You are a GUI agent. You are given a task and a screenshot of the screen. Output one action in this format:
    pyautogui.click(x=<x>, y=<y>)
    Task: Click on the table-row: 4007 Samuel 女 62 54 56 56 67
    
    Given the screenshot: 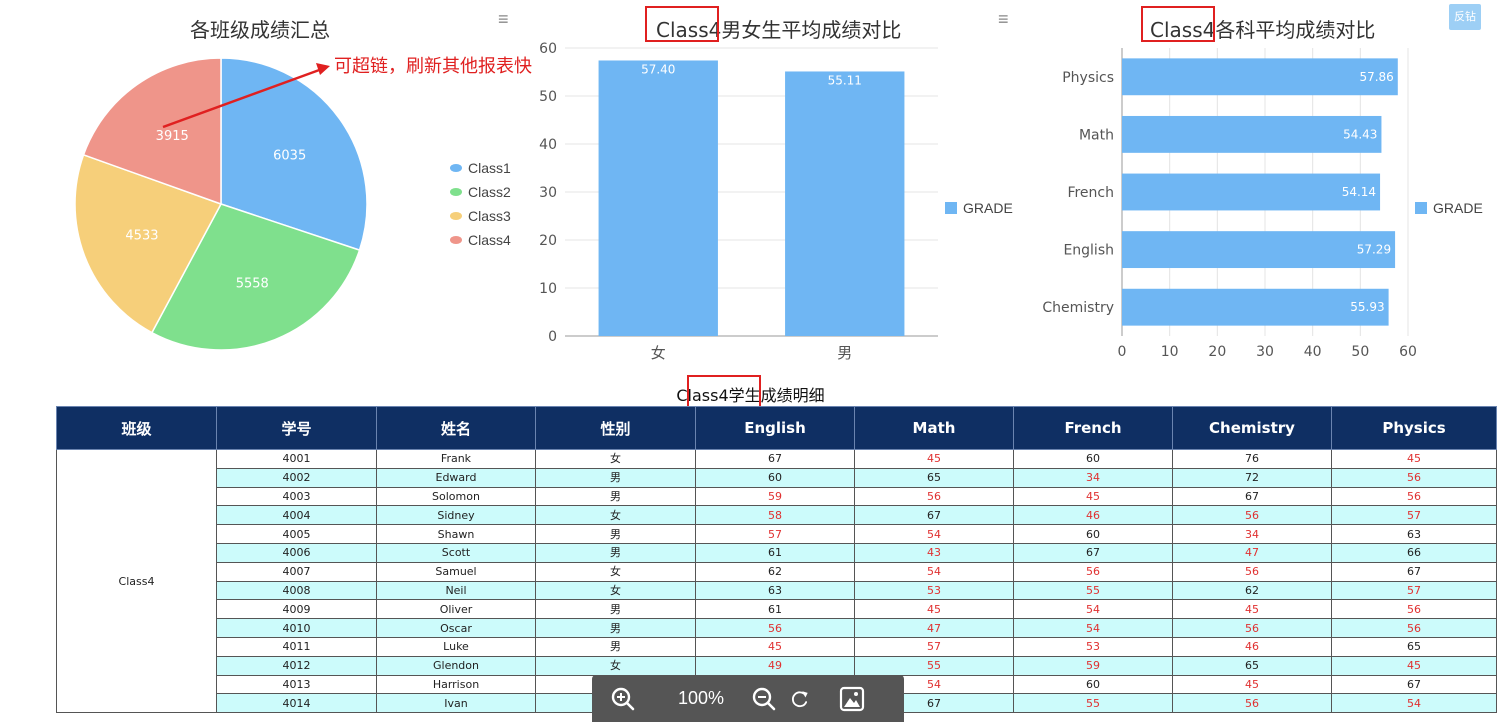 What is the action you would take?
    pyautogui.click(x=777, y=571)
    